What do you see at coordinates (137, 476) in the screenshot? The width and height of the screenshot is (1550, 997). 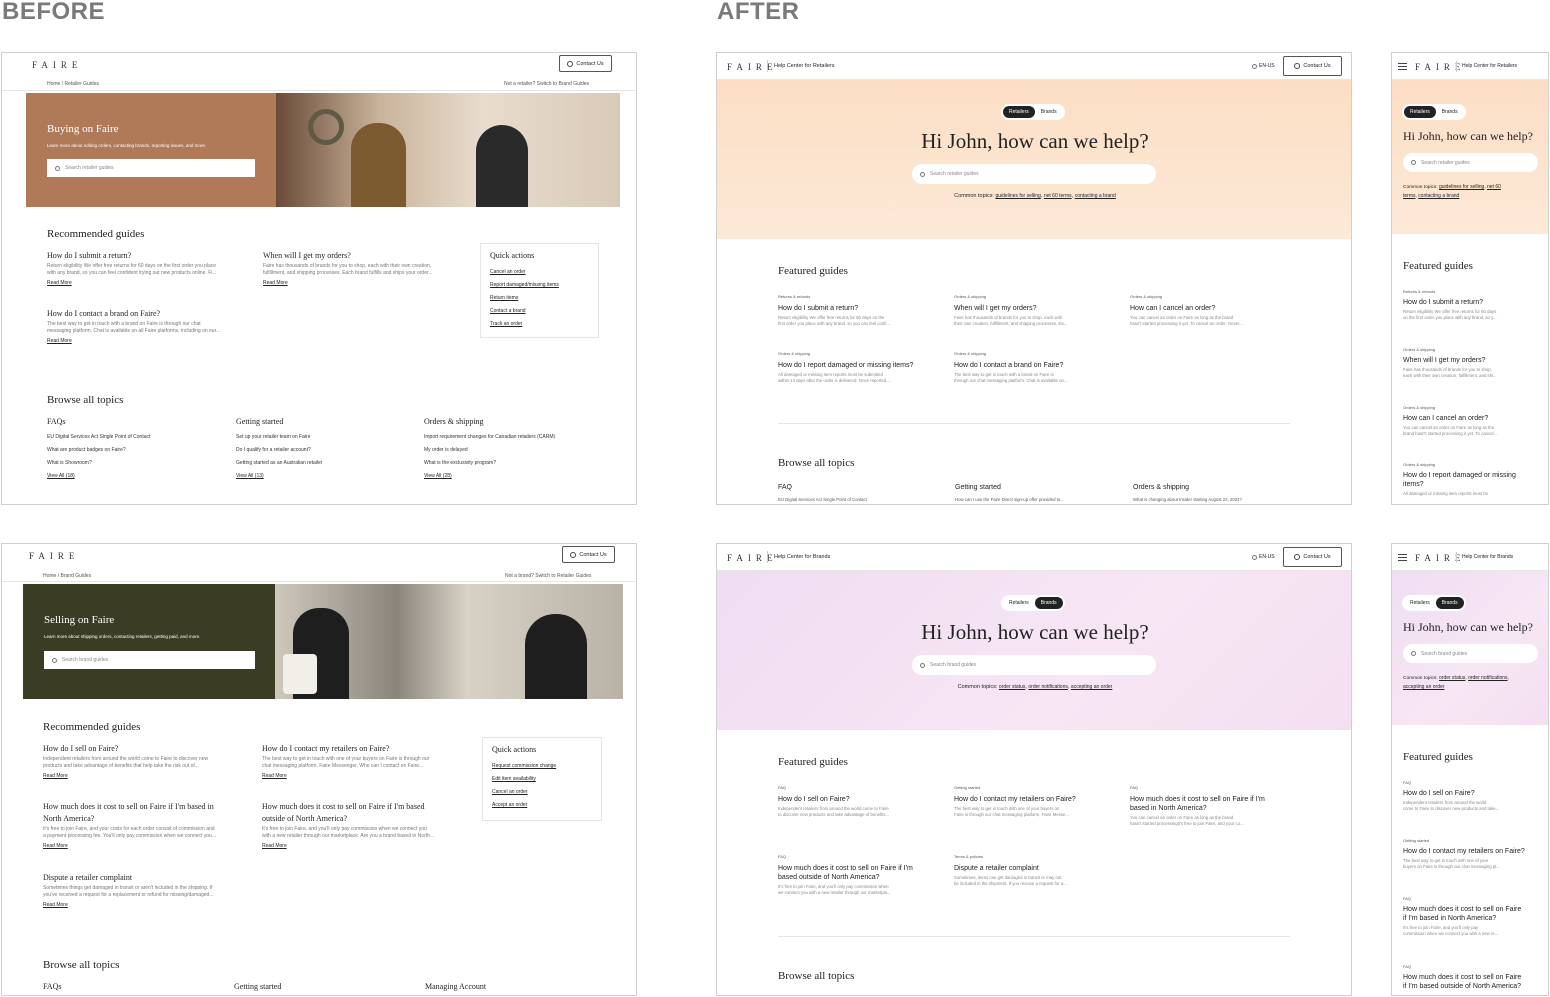 I see `view-all-link: View All (18)` at bounding box center [137, 476].